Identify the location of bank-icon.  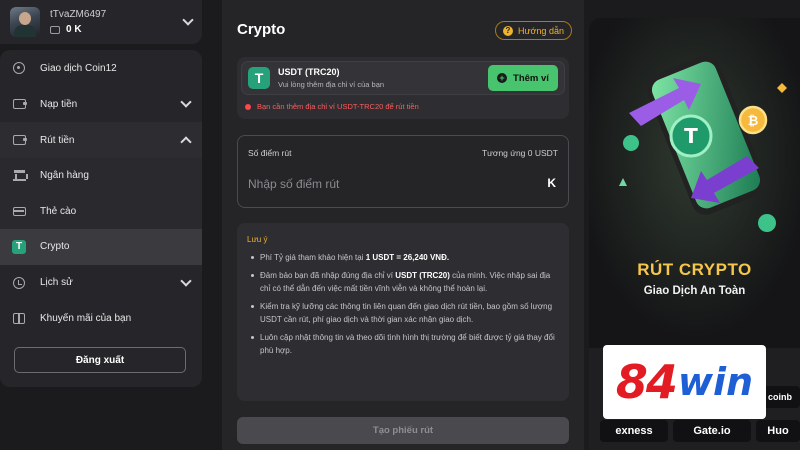
(20, 176).